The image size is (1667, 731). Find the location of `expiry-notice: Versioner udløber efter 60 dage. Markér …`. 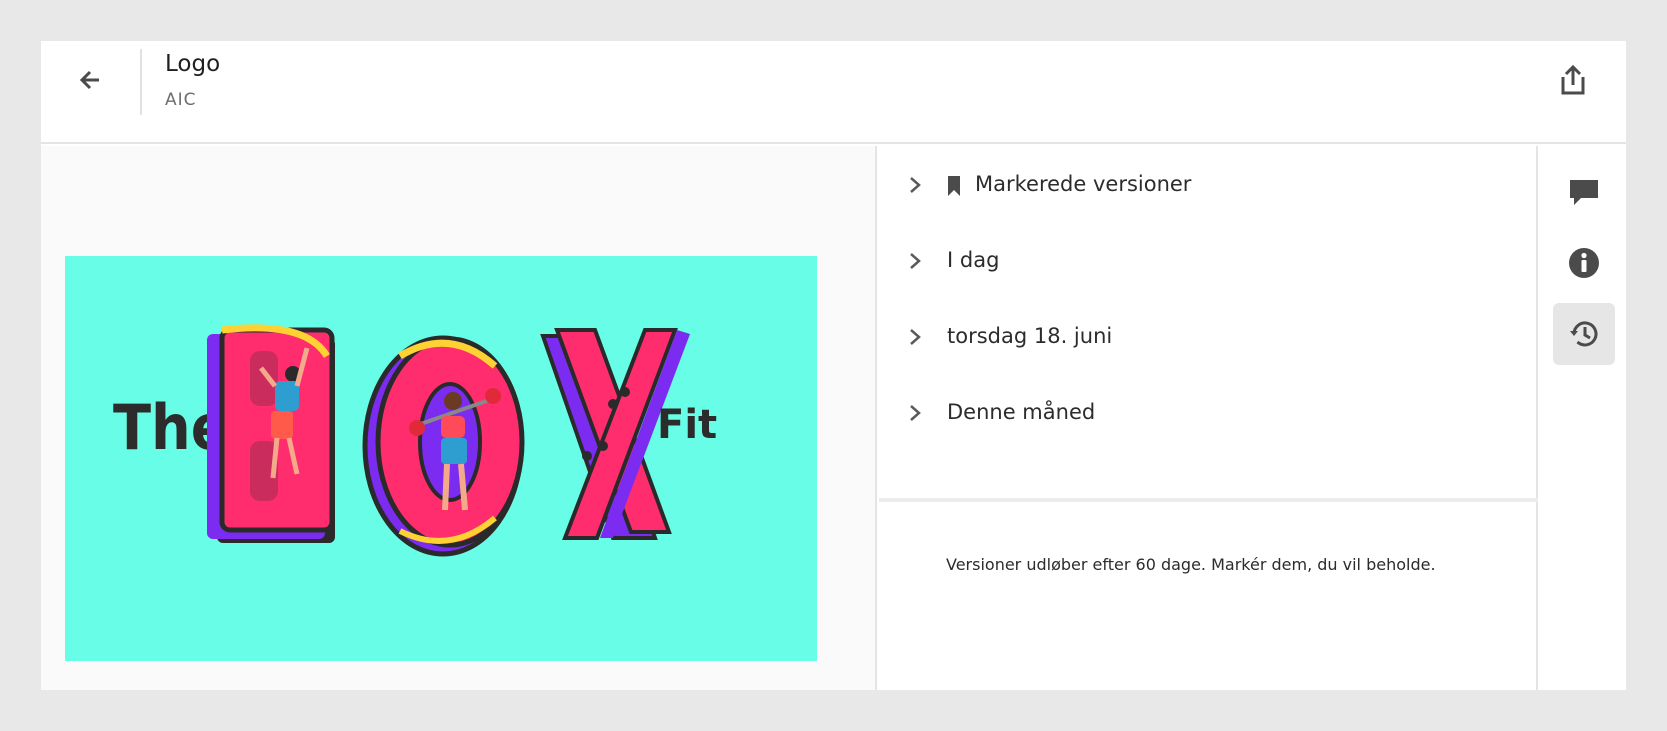

expiry-notice: Versioner udløber efter 60 dage. Markér … is located at coordinates (1191, 564).